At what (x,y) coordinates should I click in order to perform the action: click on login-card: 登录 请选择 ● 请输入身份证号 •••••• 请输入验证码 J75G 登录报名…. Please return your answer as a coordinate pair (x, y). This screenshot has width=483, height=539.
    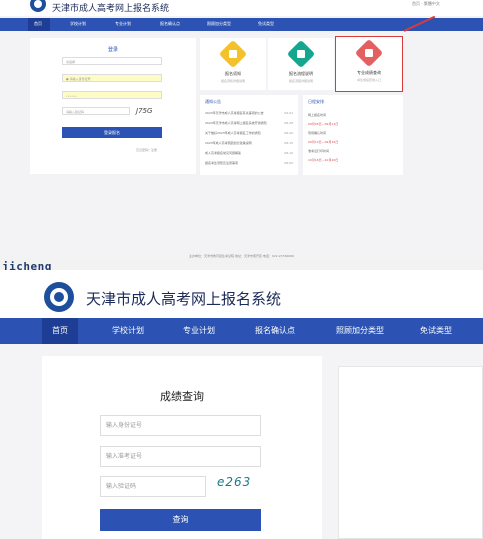
    Looking at the image, I should click on (113, 106).